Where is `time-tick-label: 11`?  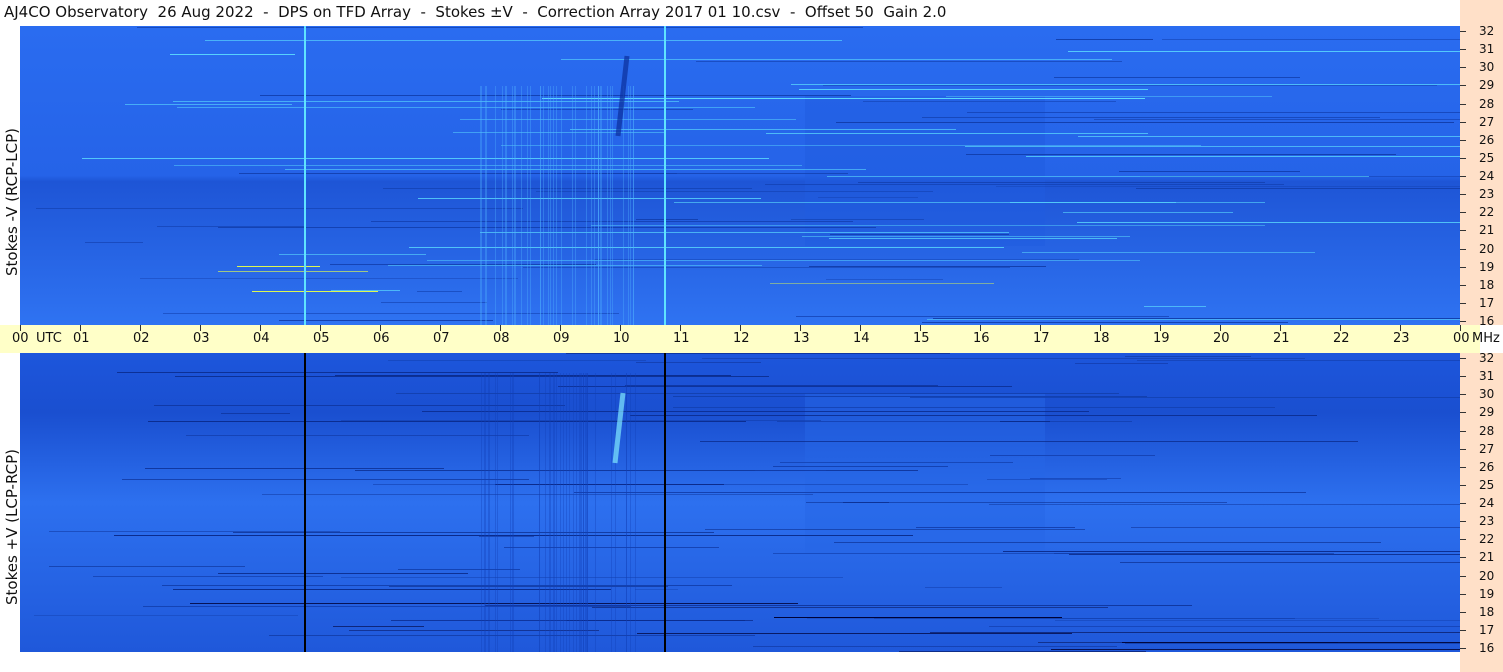 time-tick-label: 11 is located at coordinates (681, 338).